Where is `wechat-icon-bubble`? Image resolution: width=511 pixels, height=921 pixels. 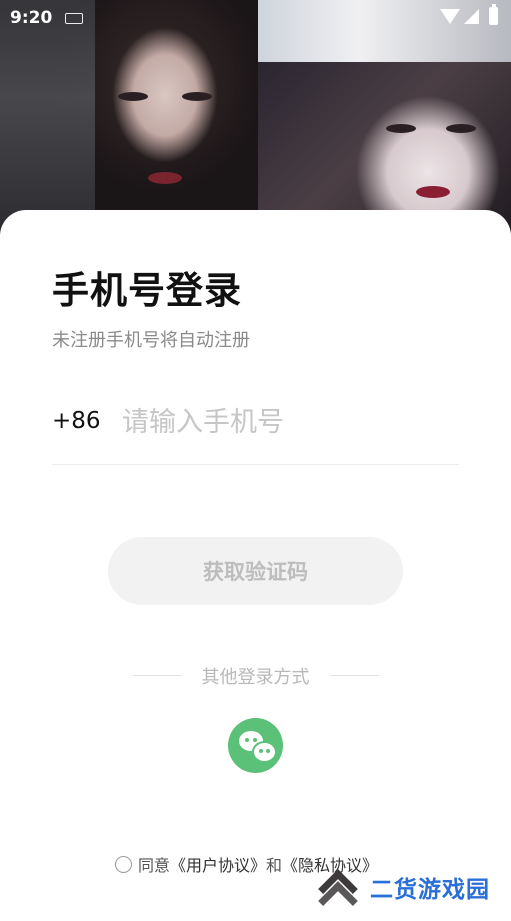
wechat-icon-bubble is located at coordinates (264, 752).